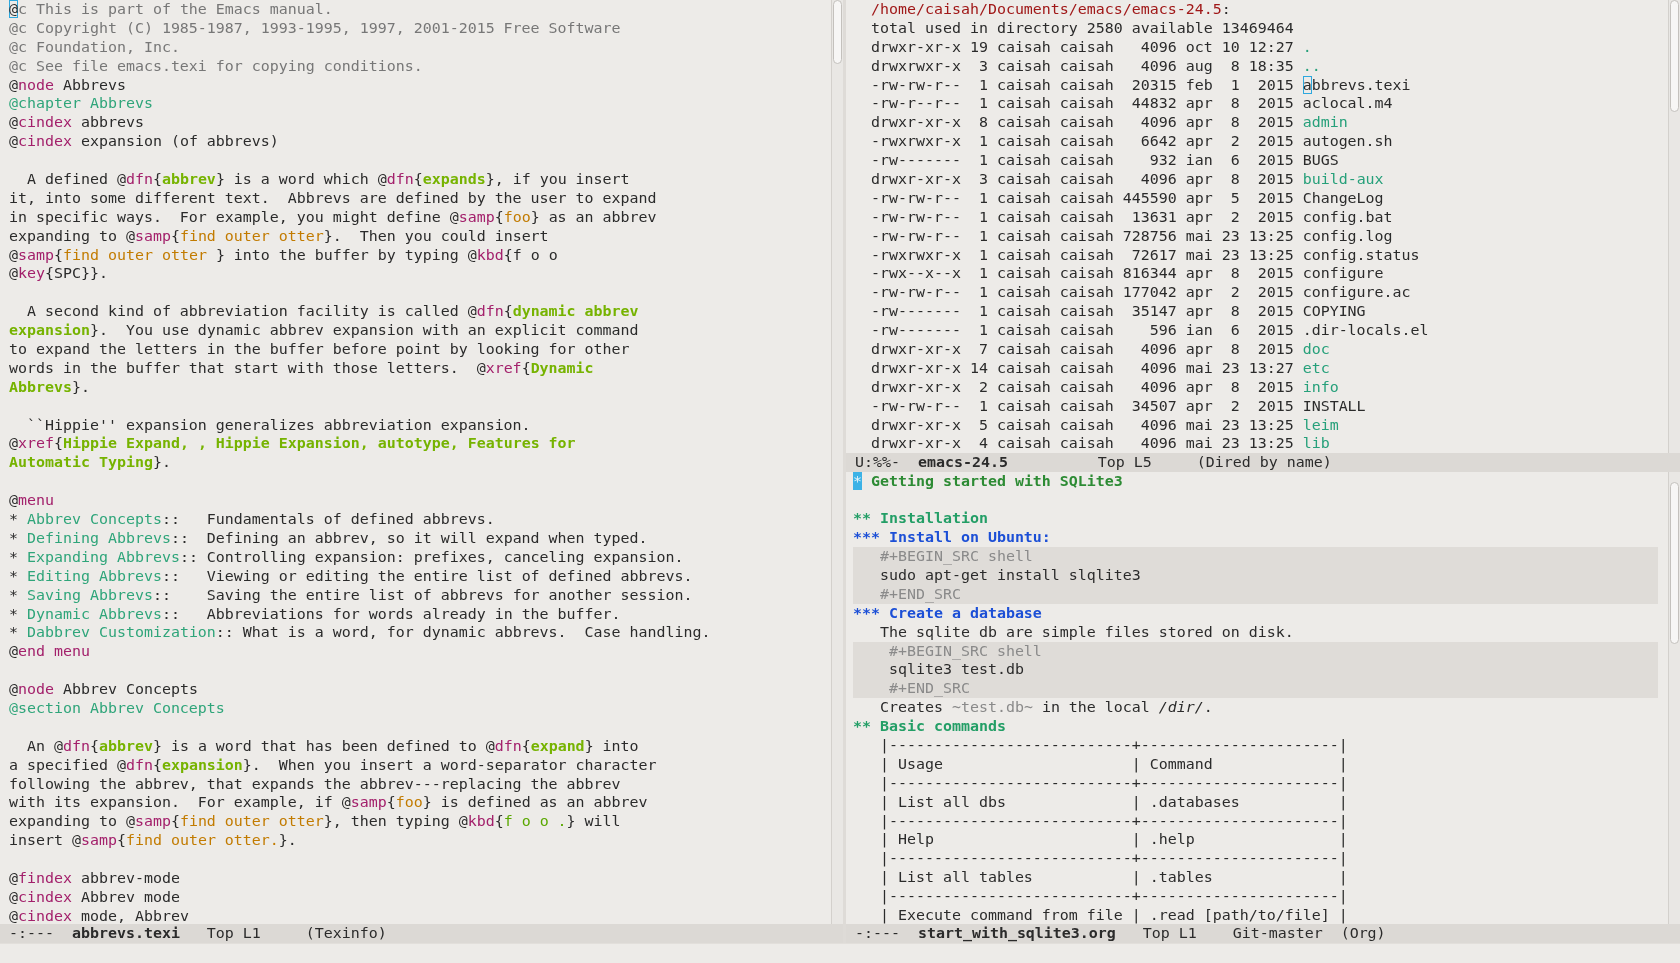  Describe the element at coordinates (117, 708) in the screenshot. I see `text-line: @section Abbrev Concepts` at that location.